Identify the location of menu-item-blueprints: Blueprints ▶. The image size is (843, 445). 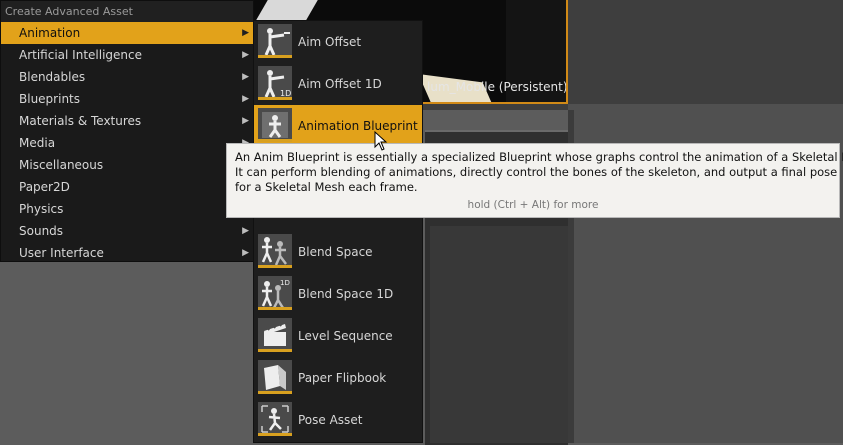
(127, 99).